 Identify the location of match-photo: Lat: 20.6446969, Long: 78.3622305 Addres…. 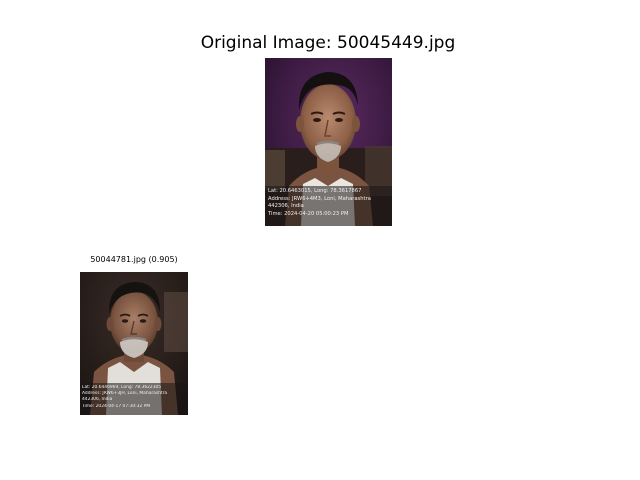
(134, 343).